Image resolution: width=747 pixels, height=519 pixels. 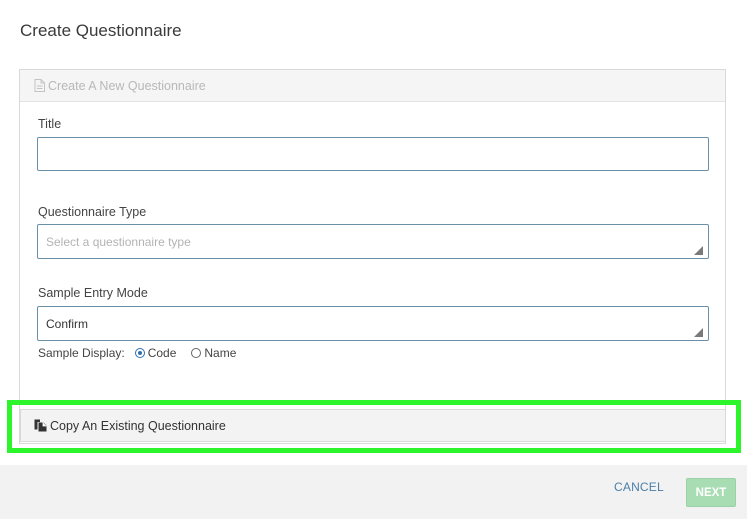 I want to click on new-questionnaire-header-label: Create A New Questionnaire, so click(x=127, y=85).